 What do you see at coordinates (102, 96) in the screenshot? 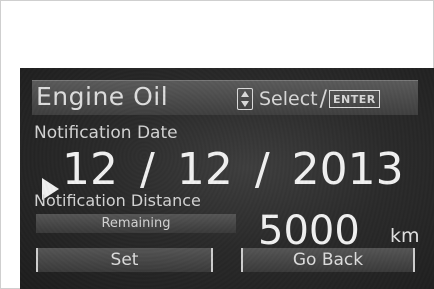
I see `page-title: Engine Oil` at bounding box center [102, 96].